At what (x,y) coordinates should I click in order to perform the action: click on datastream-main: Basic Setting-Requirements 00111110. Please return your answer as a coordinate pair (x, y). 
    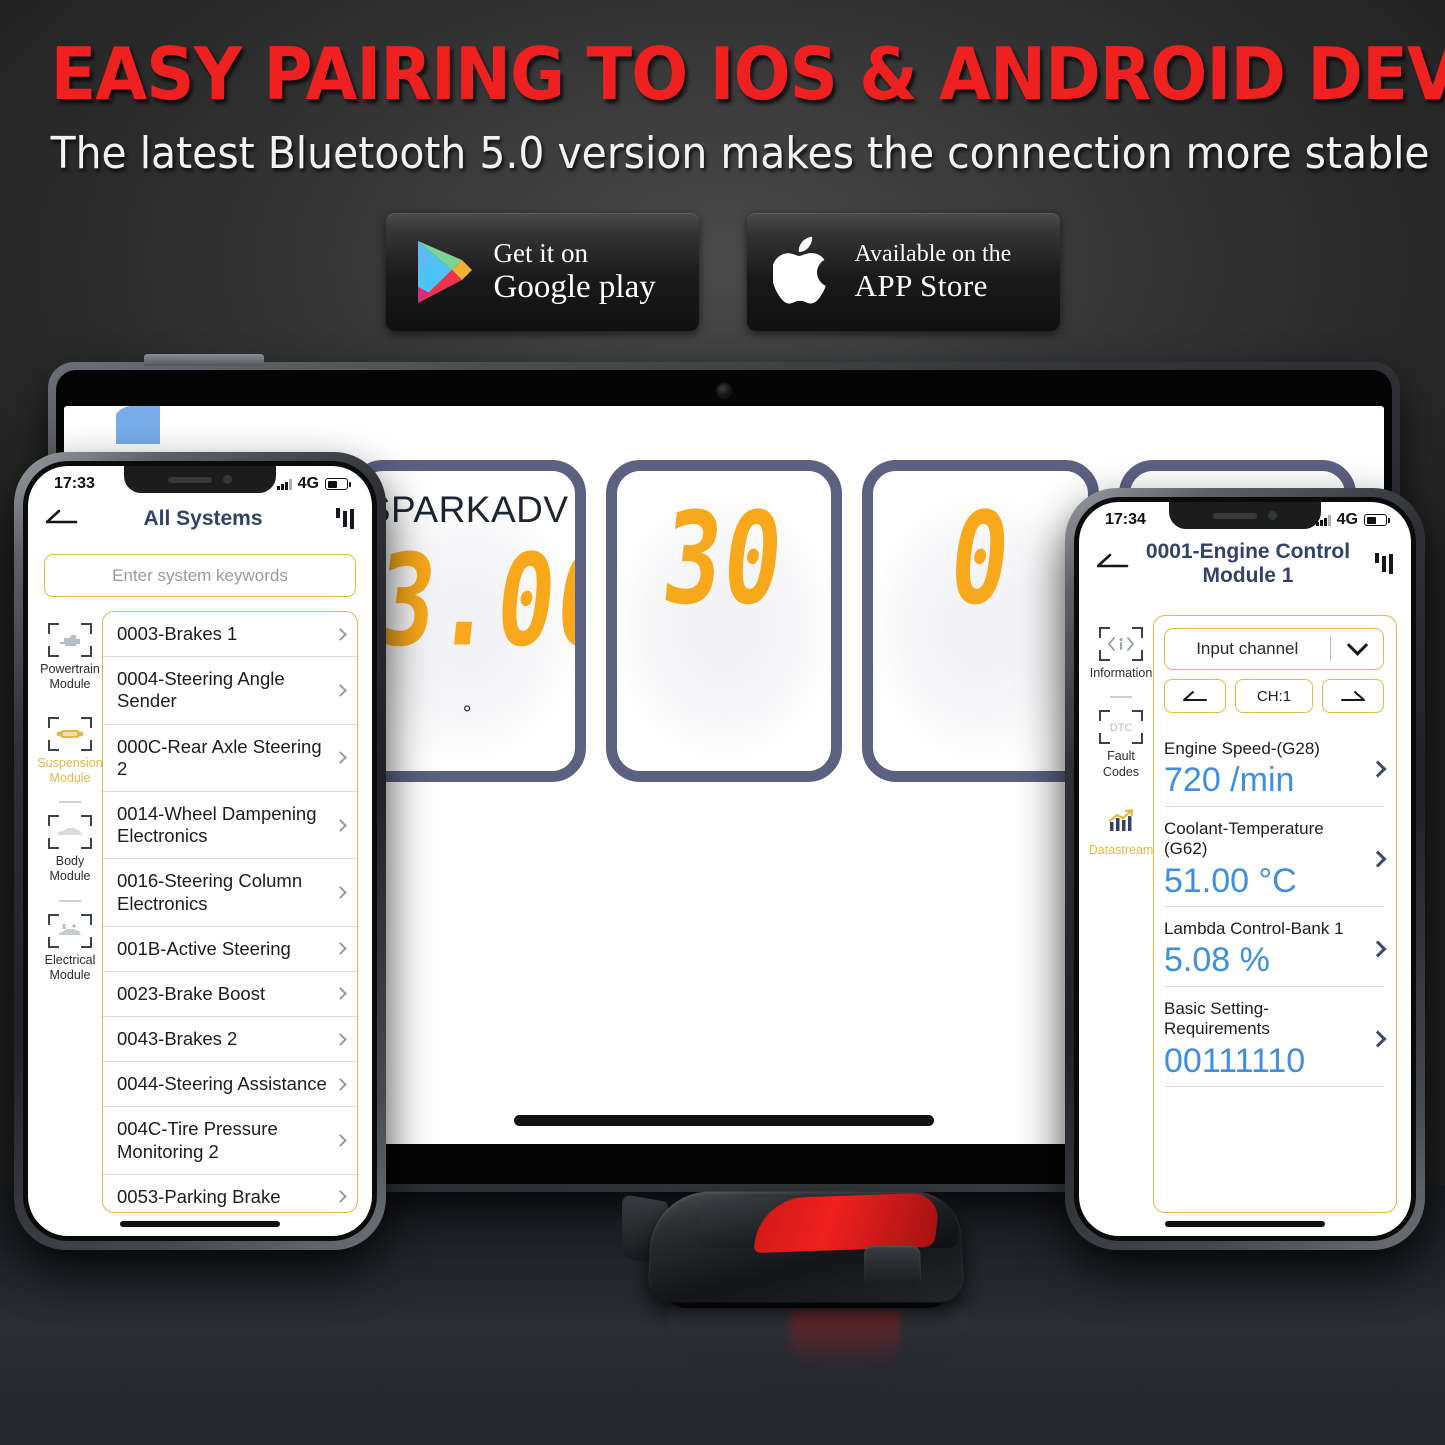
    Looking at the image, I should click on (1264, 1039).